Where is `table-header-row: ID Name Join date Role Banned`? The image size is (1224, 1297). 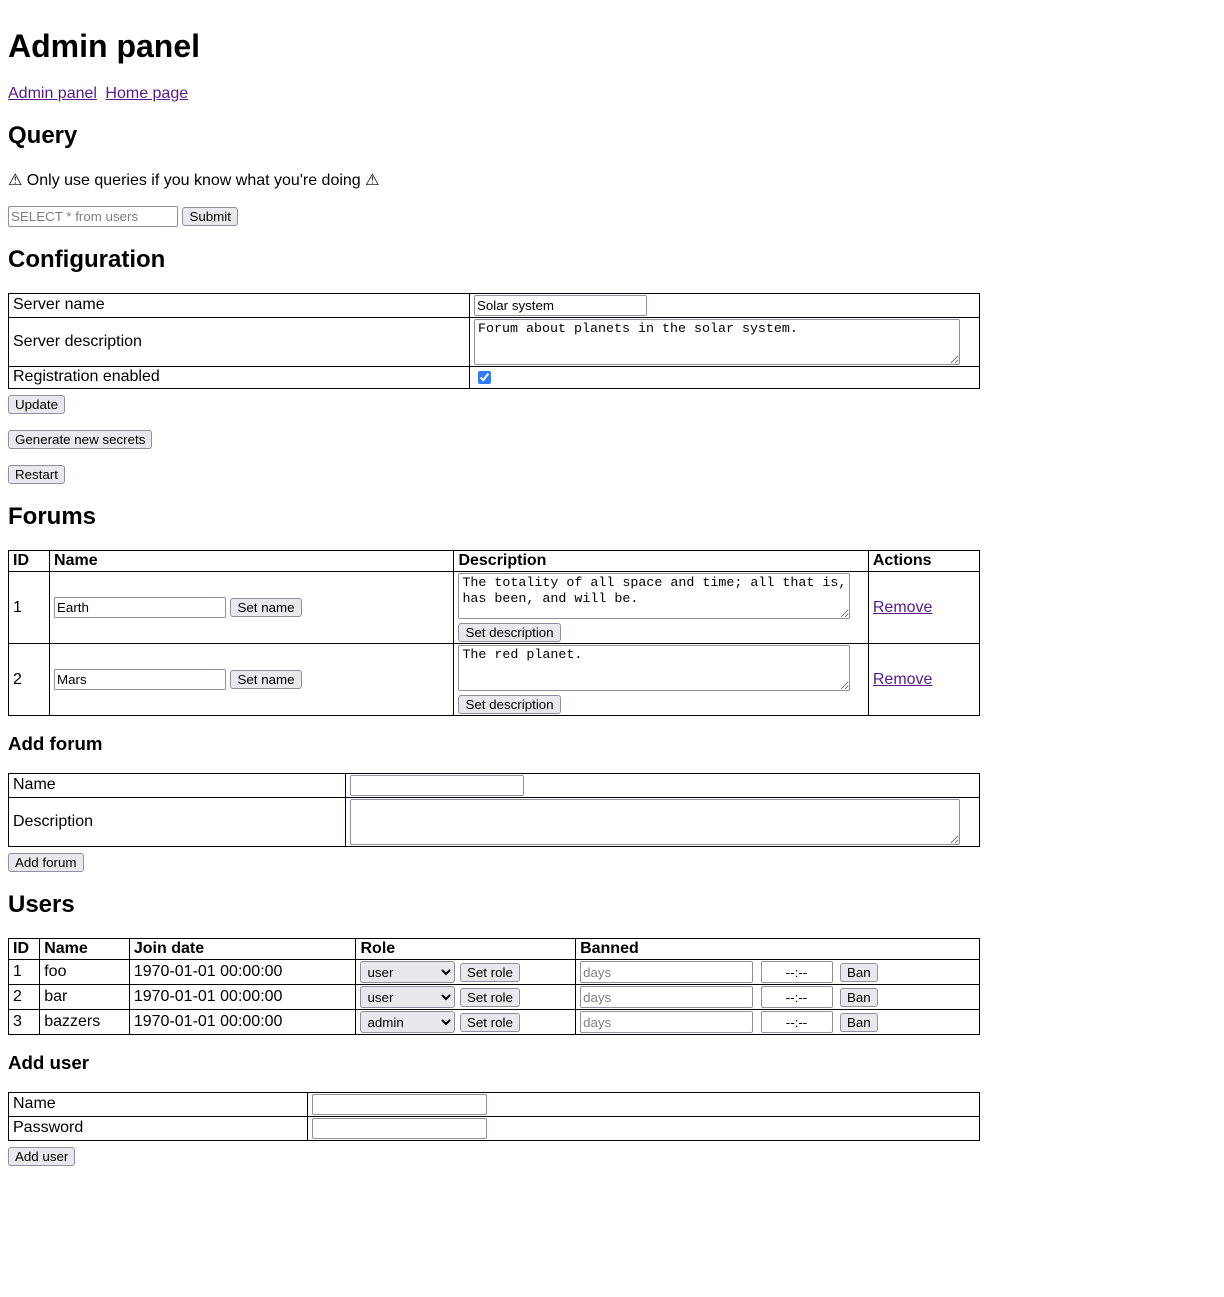
table-header-row: ID Name Join date Role Banned is located at coordinates (493, 949).